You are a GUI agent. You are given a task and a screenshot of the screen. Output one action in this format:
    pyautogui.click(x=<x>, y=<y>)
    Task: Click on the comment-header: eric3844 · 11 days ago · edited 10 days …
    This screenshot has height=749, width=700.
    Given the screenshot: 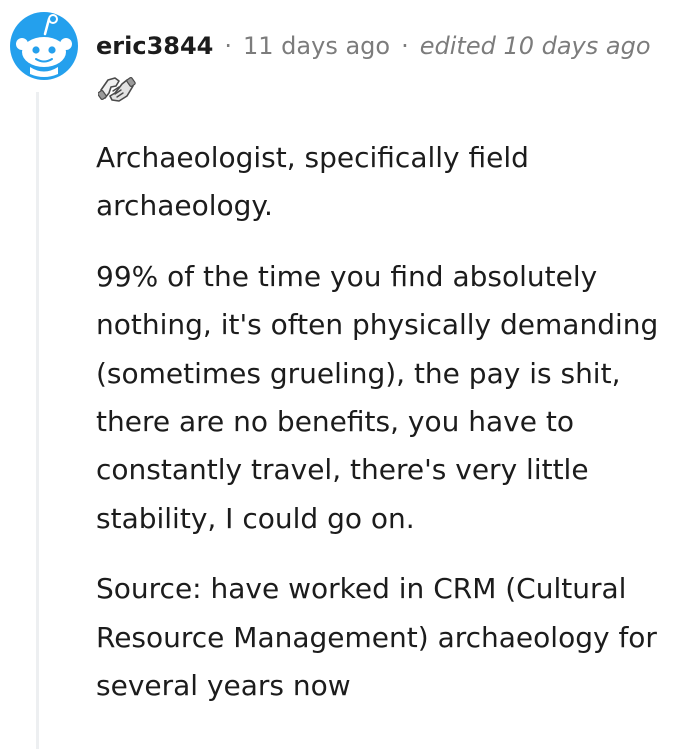 What is the action you would take?
    pyautogui.click(x=373, y=46)
    